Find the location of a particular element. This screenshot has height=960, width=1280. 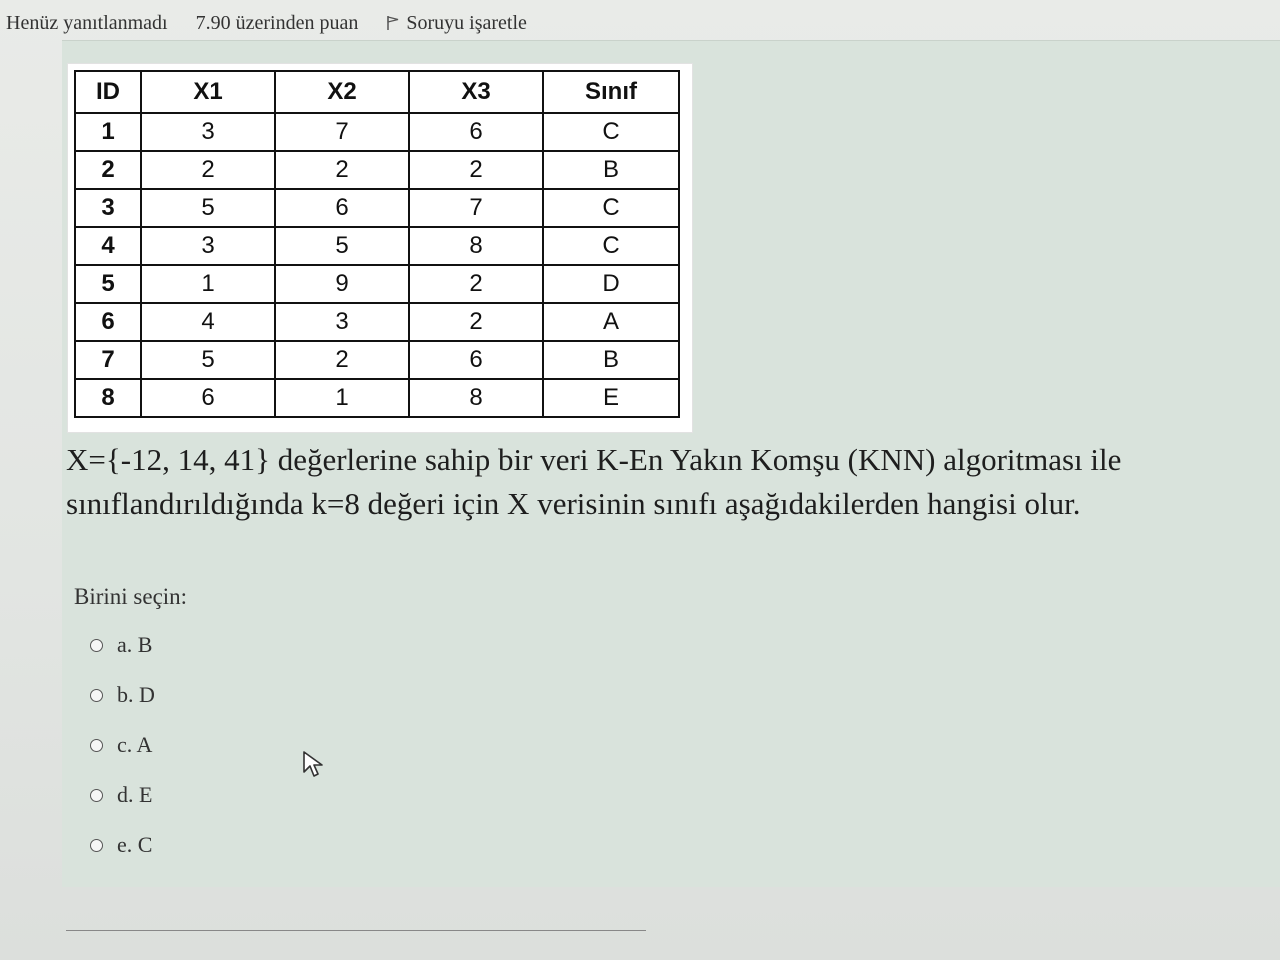

cell-x2: 9 is located at coordinates (342, 284).